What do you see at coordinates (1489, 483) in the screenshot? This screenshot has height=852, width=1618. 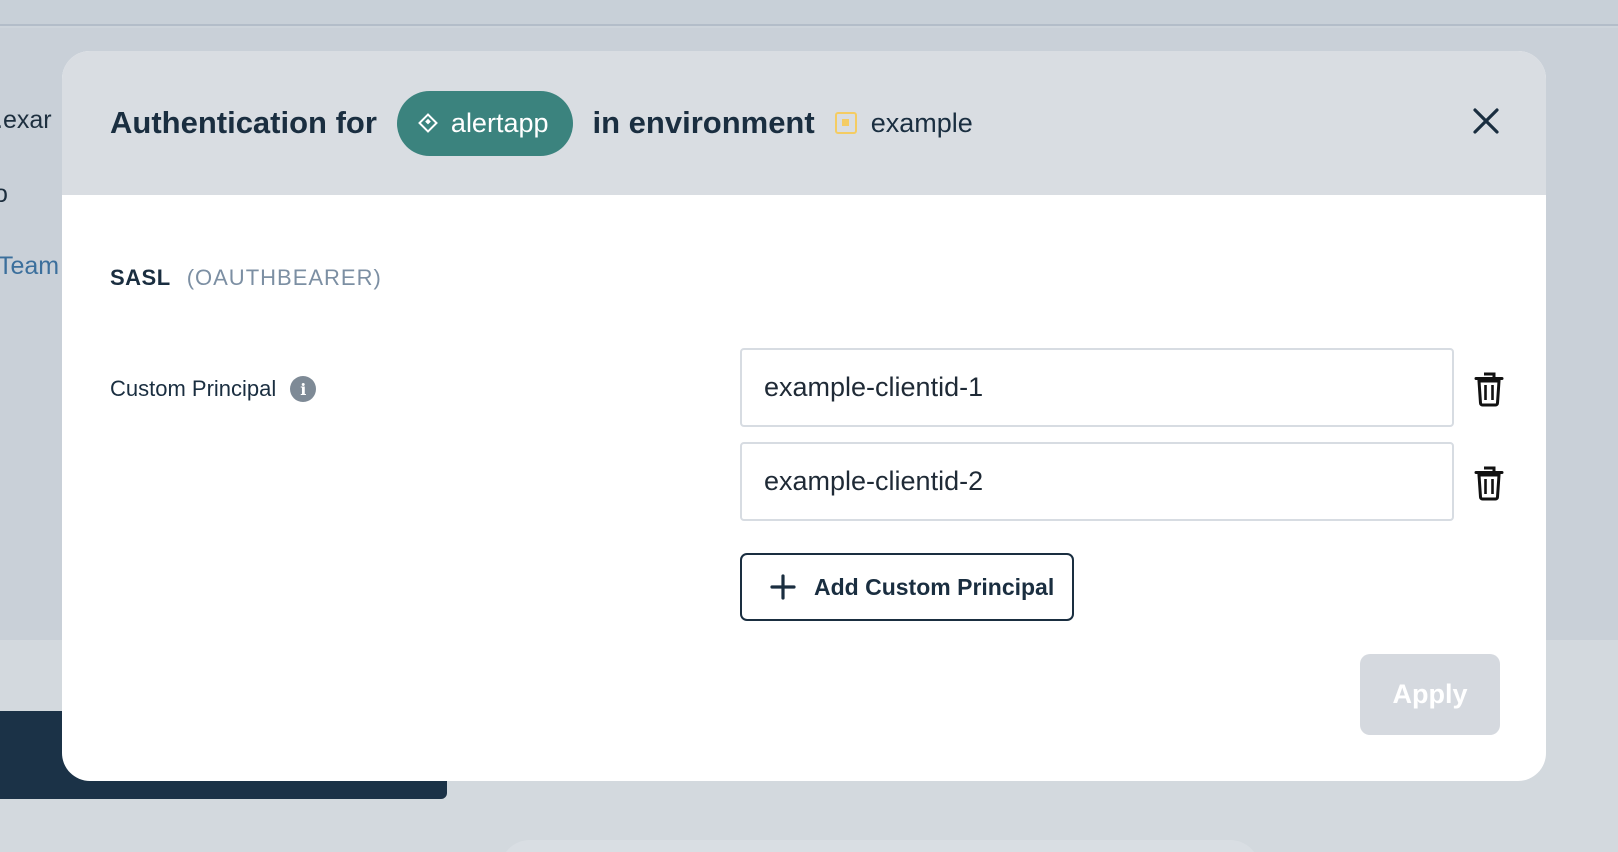 I see `delete-principal-2-icon` at bounding box center [1489, 483].